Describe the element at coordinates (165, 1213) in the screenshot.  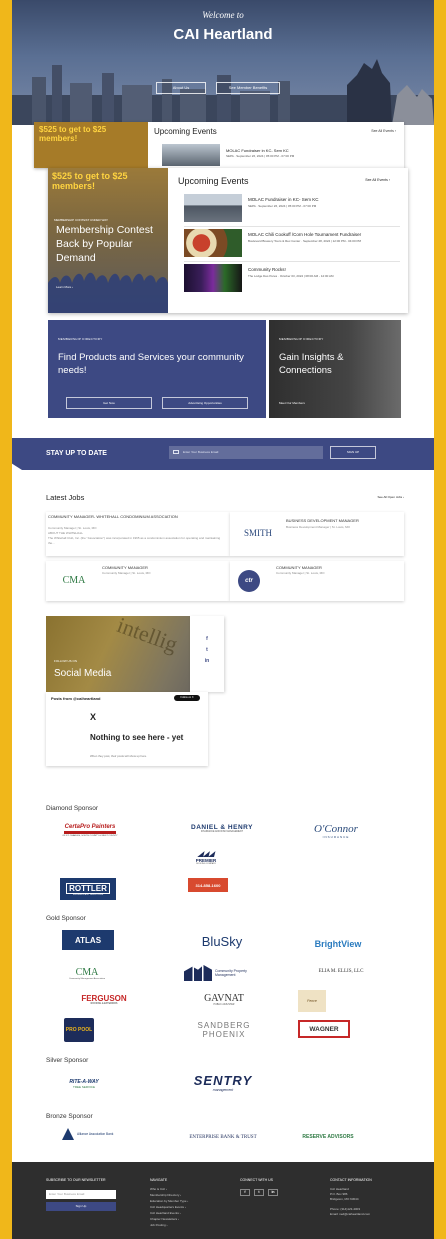
I see `footer-nav-link: CAI Heartland Events ›` at that location.